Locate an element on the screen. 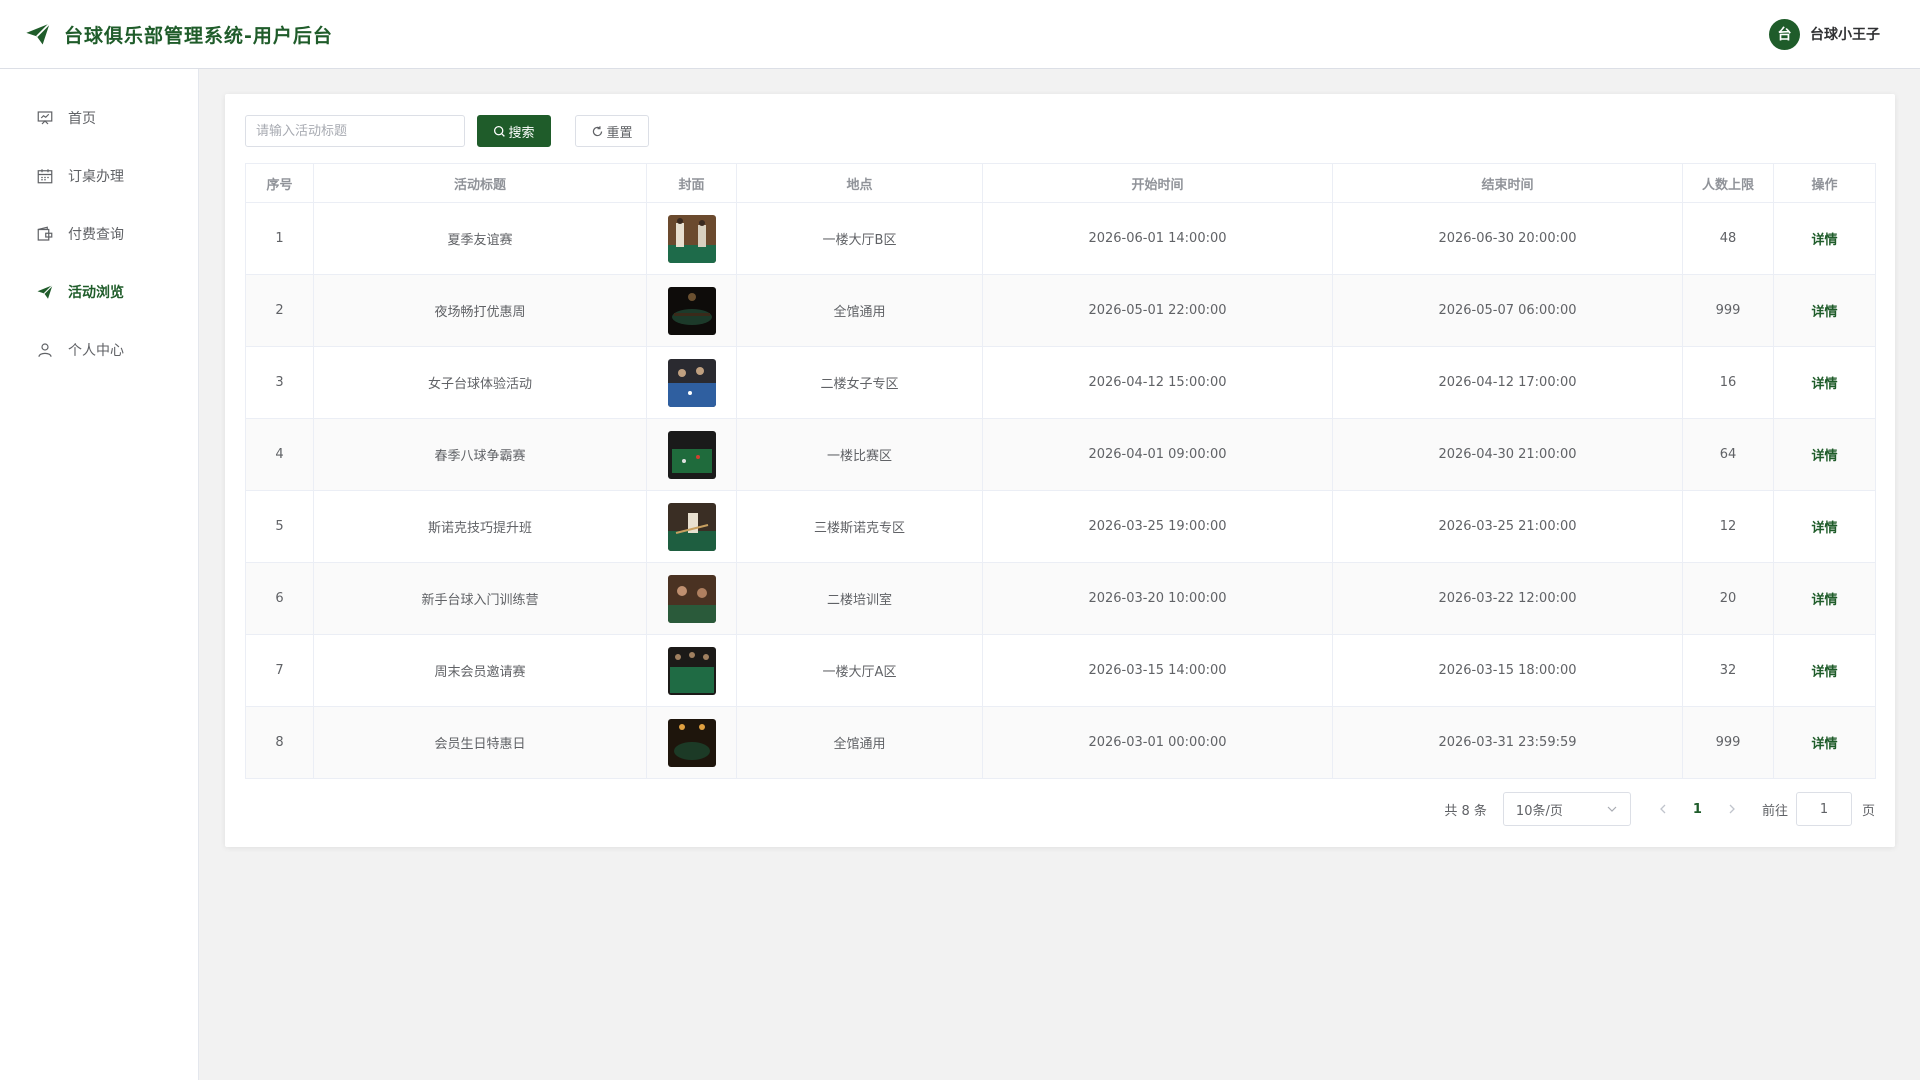 Image resolution: width=1920 pixels, height=1080 pixels. sidebar-item-label: 付费查询 is located at coordinates (96, 235).